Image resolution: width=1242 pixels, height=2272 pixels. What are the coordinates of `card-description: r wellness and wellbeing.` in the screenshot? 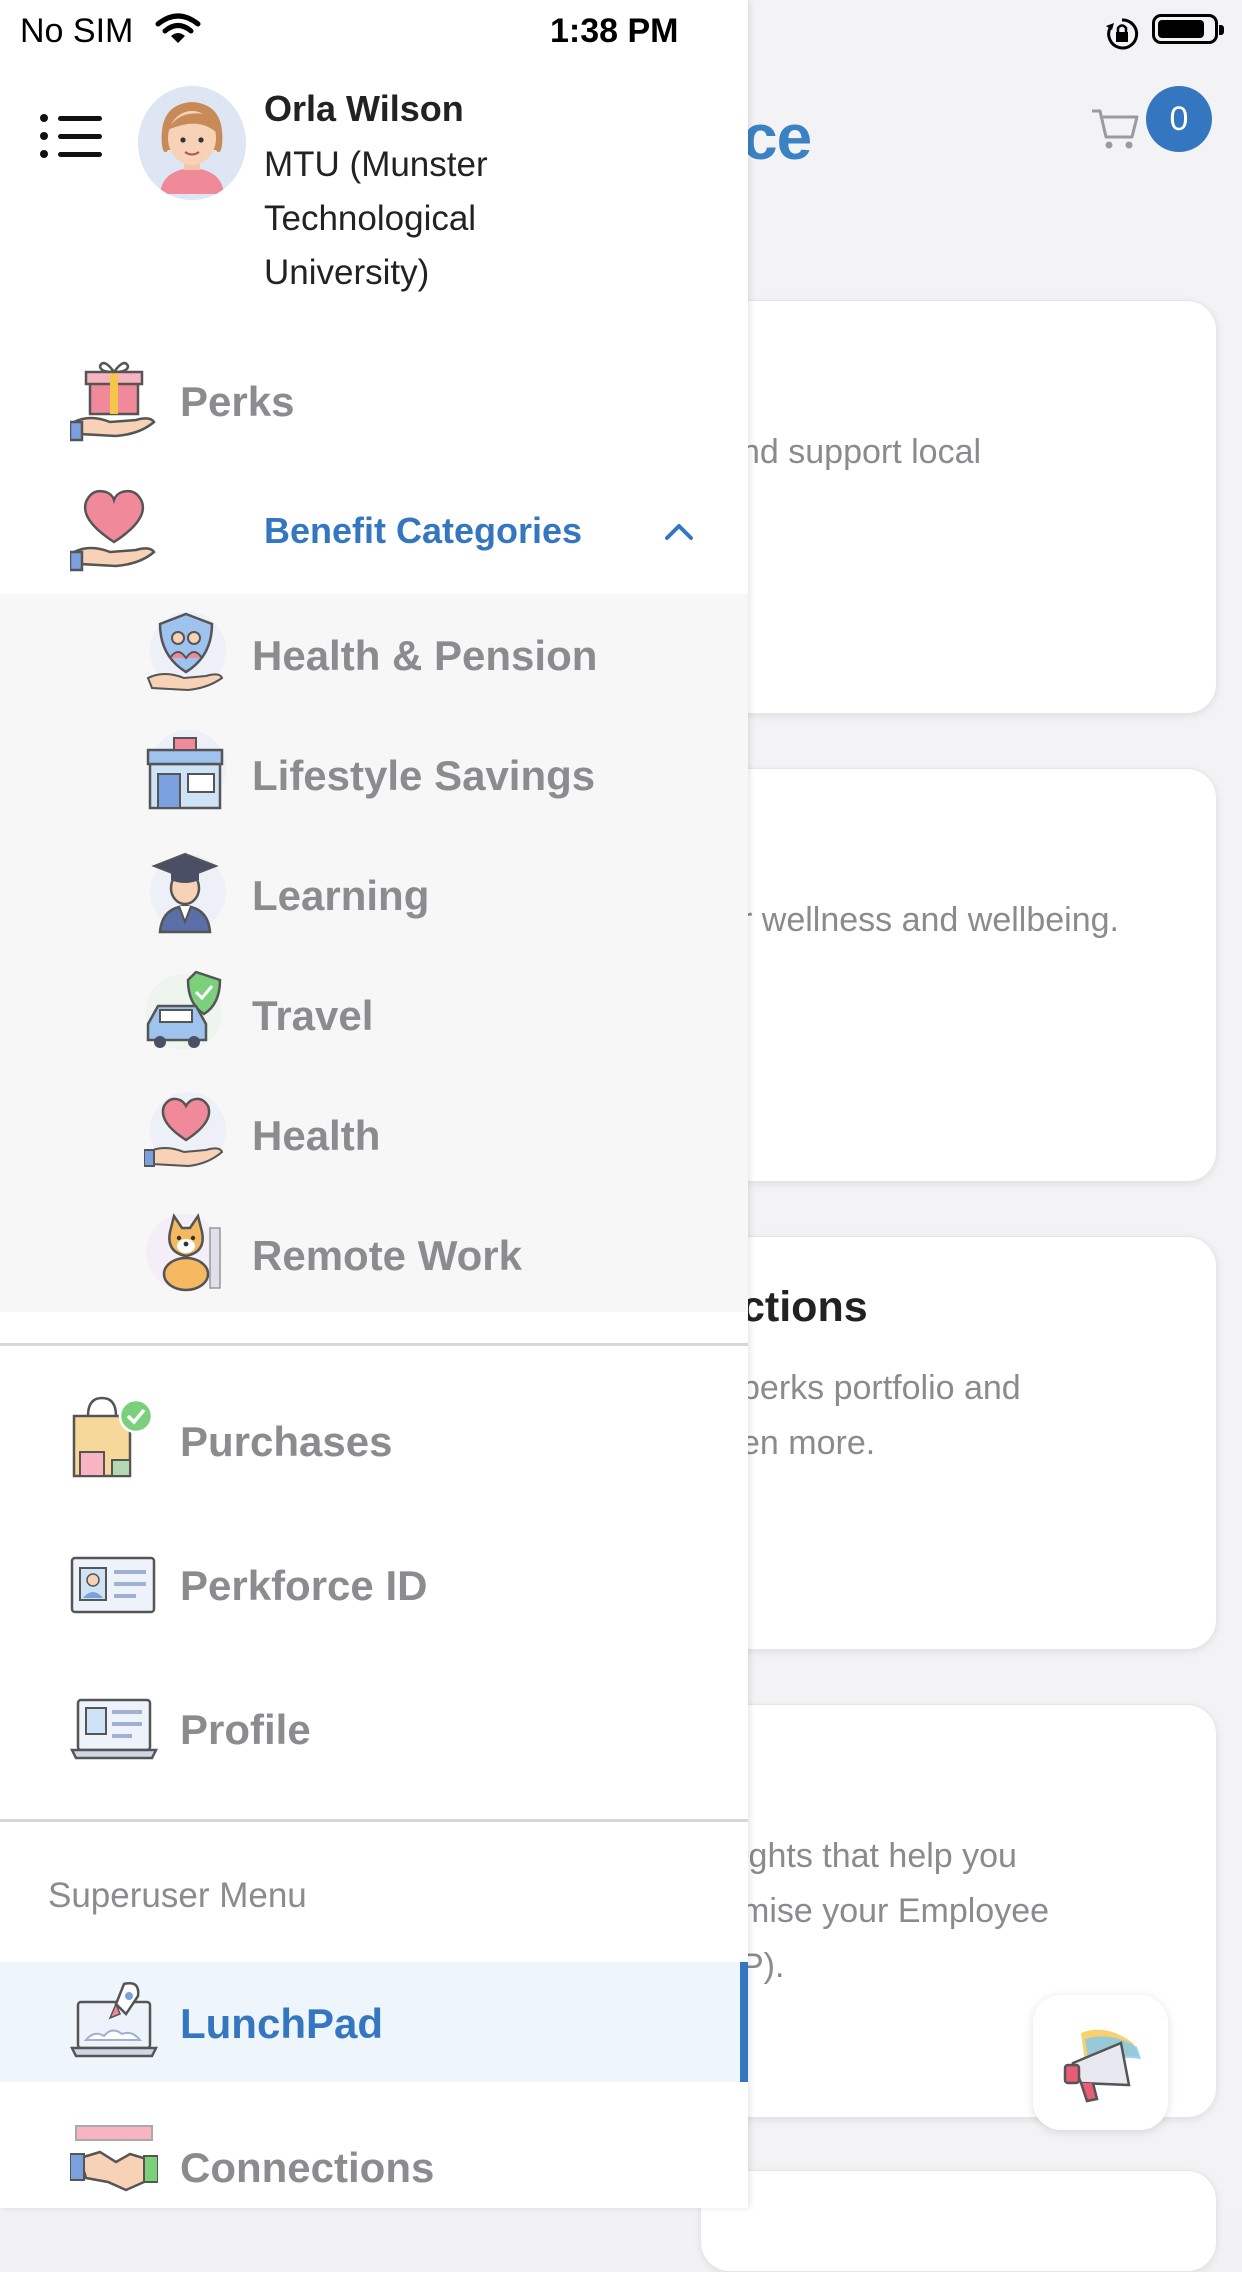 It's located at (930, 920).